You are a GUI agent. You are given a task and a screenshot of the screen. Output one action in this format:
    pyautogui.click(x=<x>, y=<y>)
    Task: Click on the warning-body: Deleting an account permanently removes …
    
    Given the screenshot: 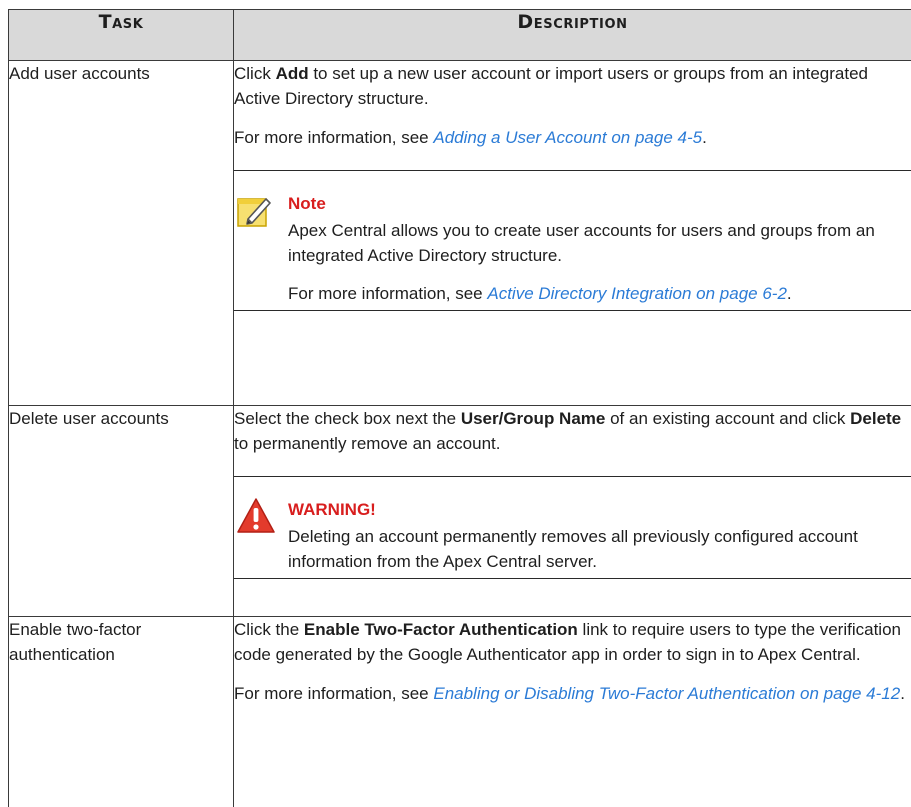 What is the action you would take?
    pyautogui.click(x=594, y=549)
    